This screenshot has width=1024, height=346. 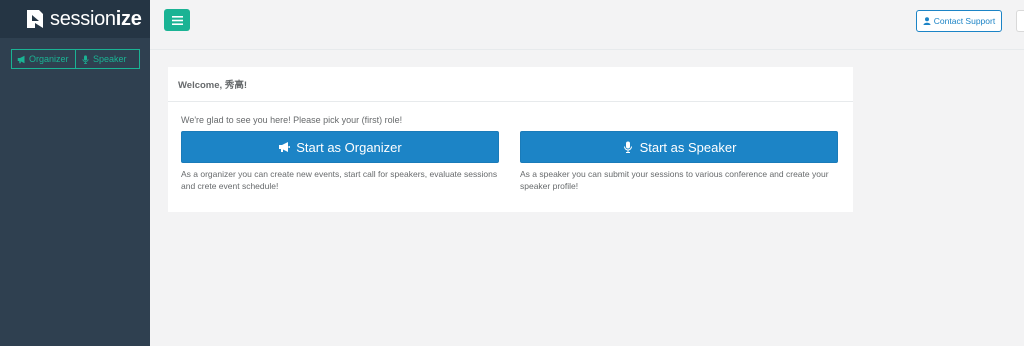 I want to click on brand: sessionize, so click(x=75, y=19).